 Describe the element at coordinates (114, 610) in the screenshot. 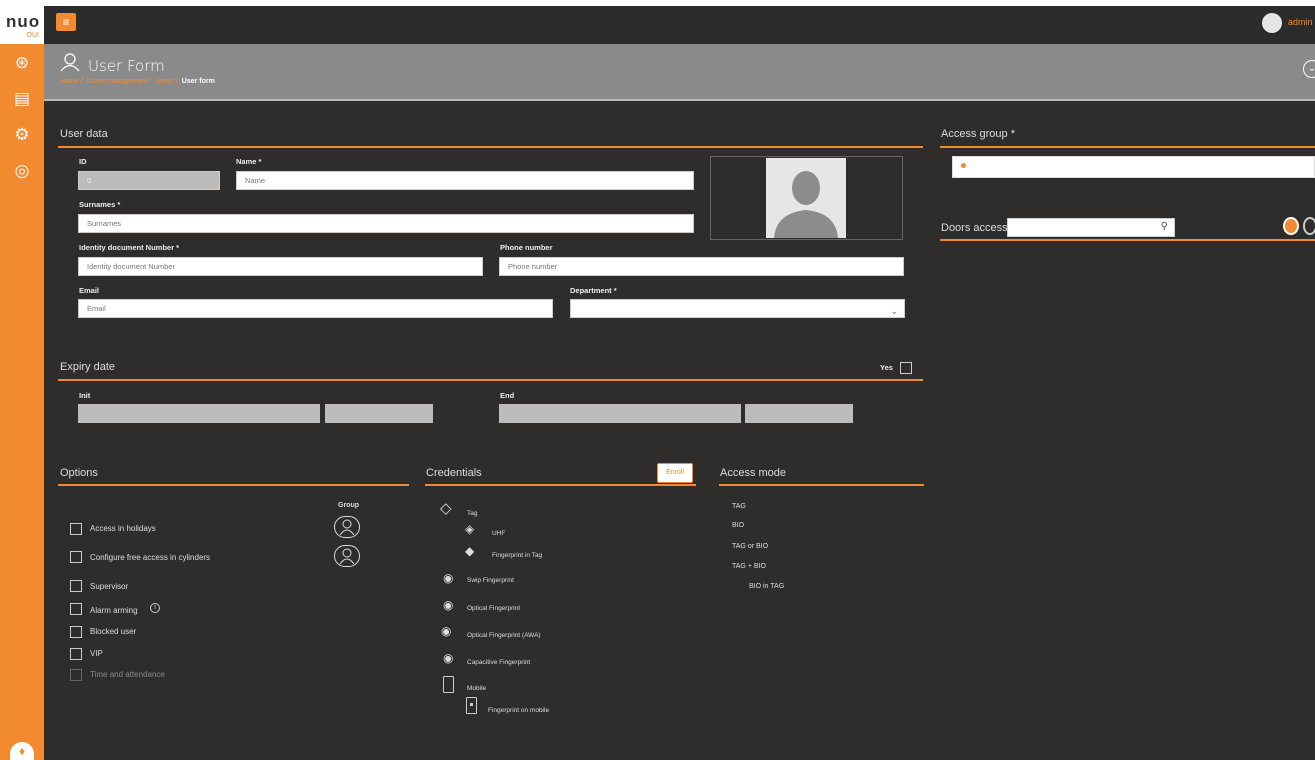

I see `alarm-arming-label: Alarm arming` at that location.